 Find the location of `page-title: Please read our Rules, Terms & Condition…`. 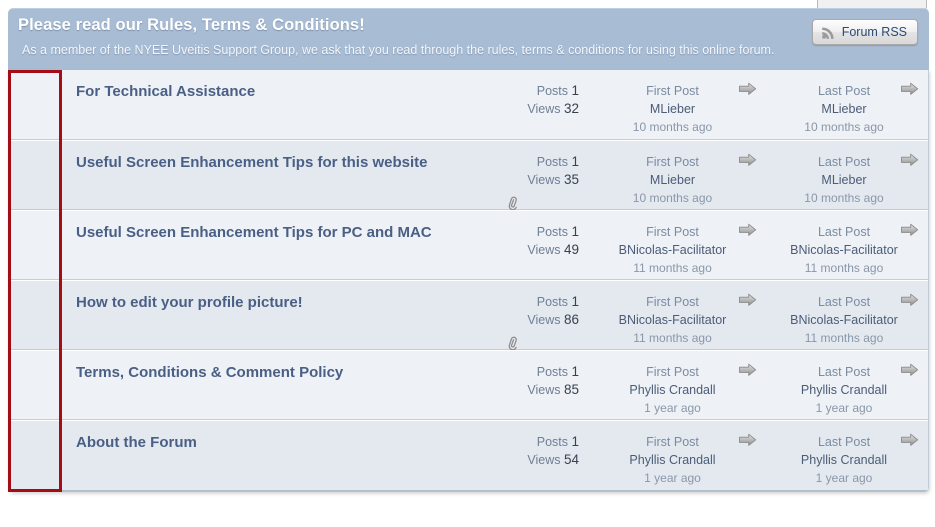

page-title: Please read our Rules, Terms & Condition… is located at coordinates (191, 25).